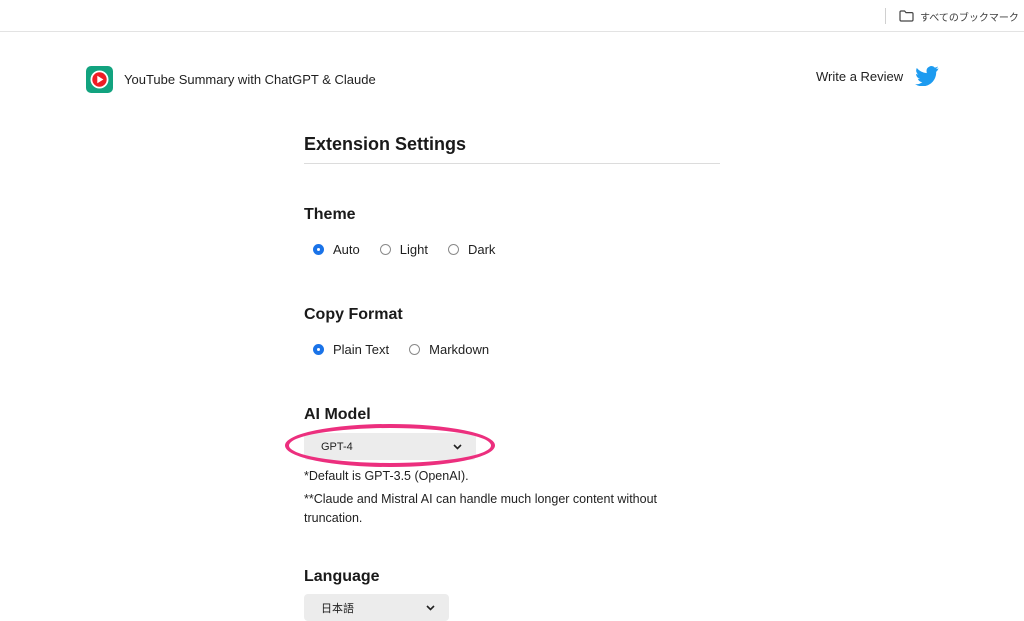 The height and width of the screenshot is (621, 1024). I want to click on theme-option-light-label: Light, so click(413, 249).